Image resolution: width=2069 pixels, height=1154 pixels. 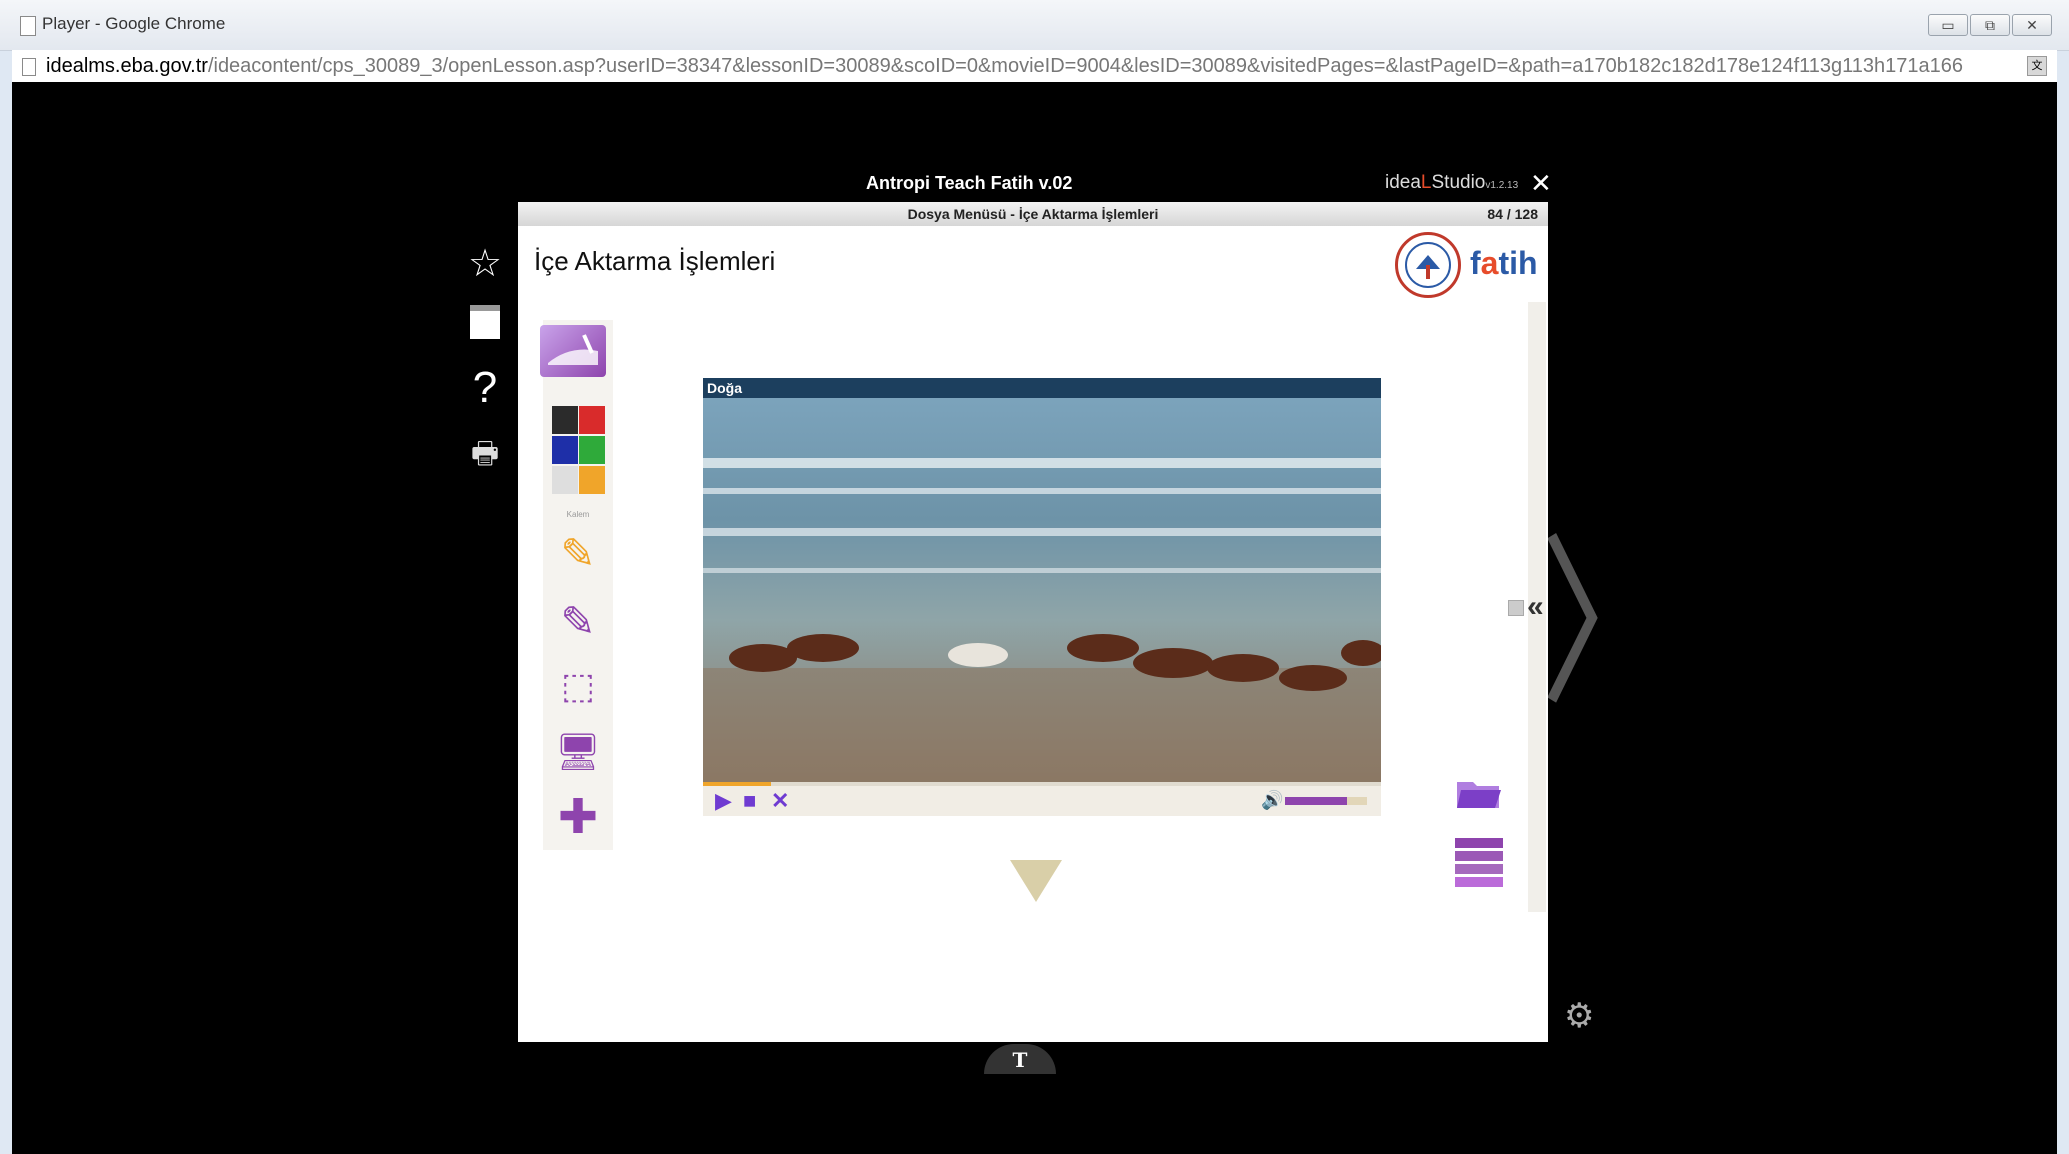 I want to click on video-progress-fill, so click(x=737, y=784).